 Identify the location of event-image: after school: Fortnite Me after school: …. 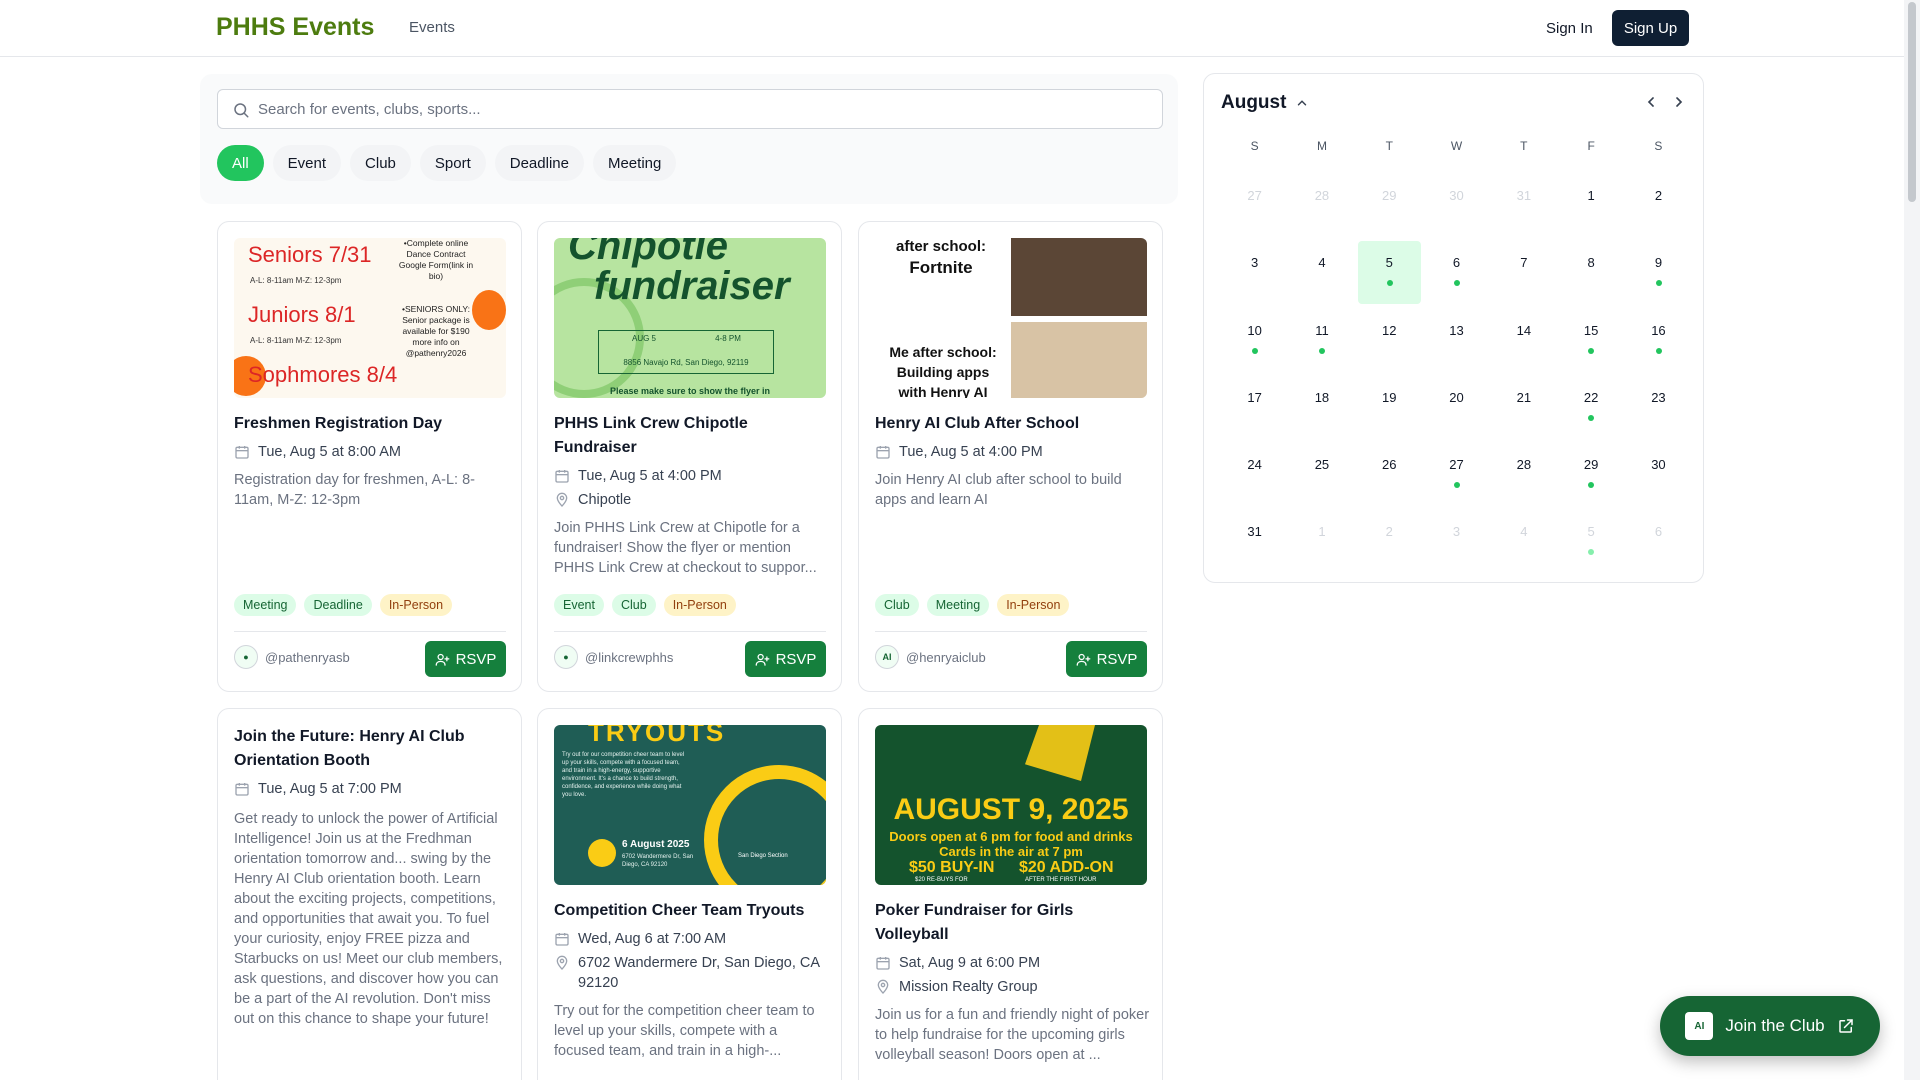
(1011, 318).